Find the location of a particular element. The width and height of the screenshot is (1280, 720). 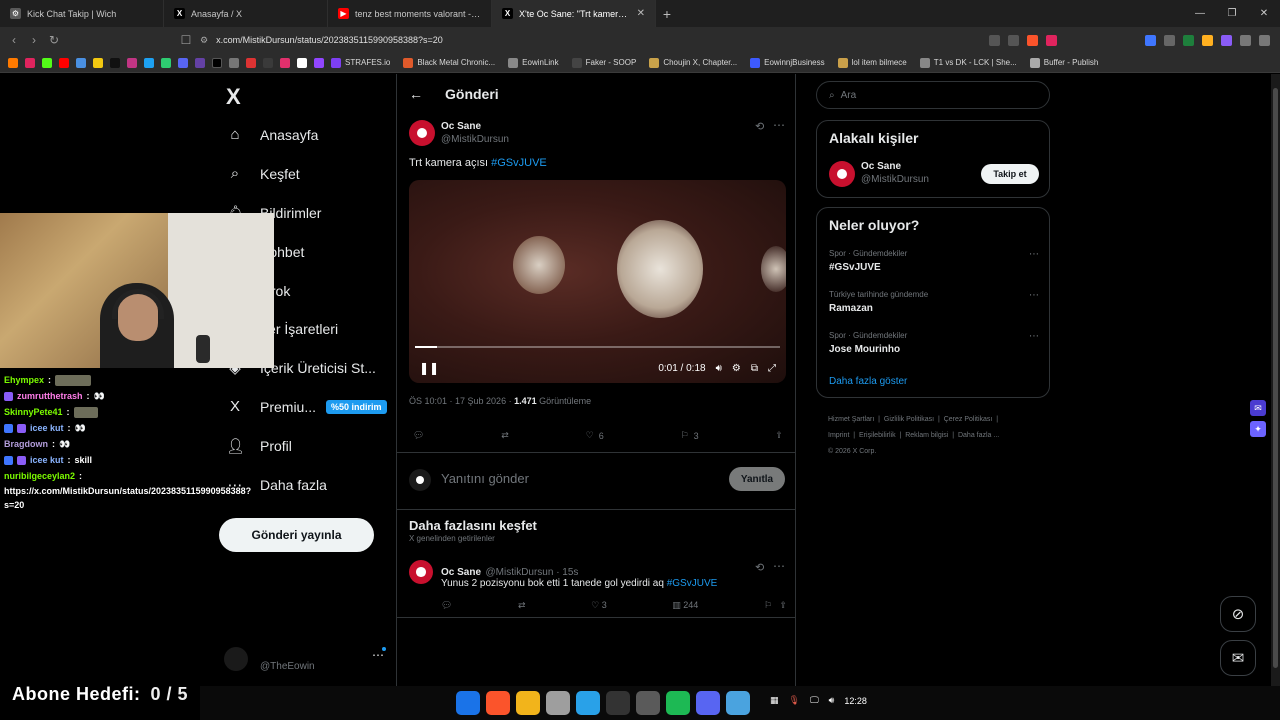

forward-icon: › is located at coordinates (34, 40).